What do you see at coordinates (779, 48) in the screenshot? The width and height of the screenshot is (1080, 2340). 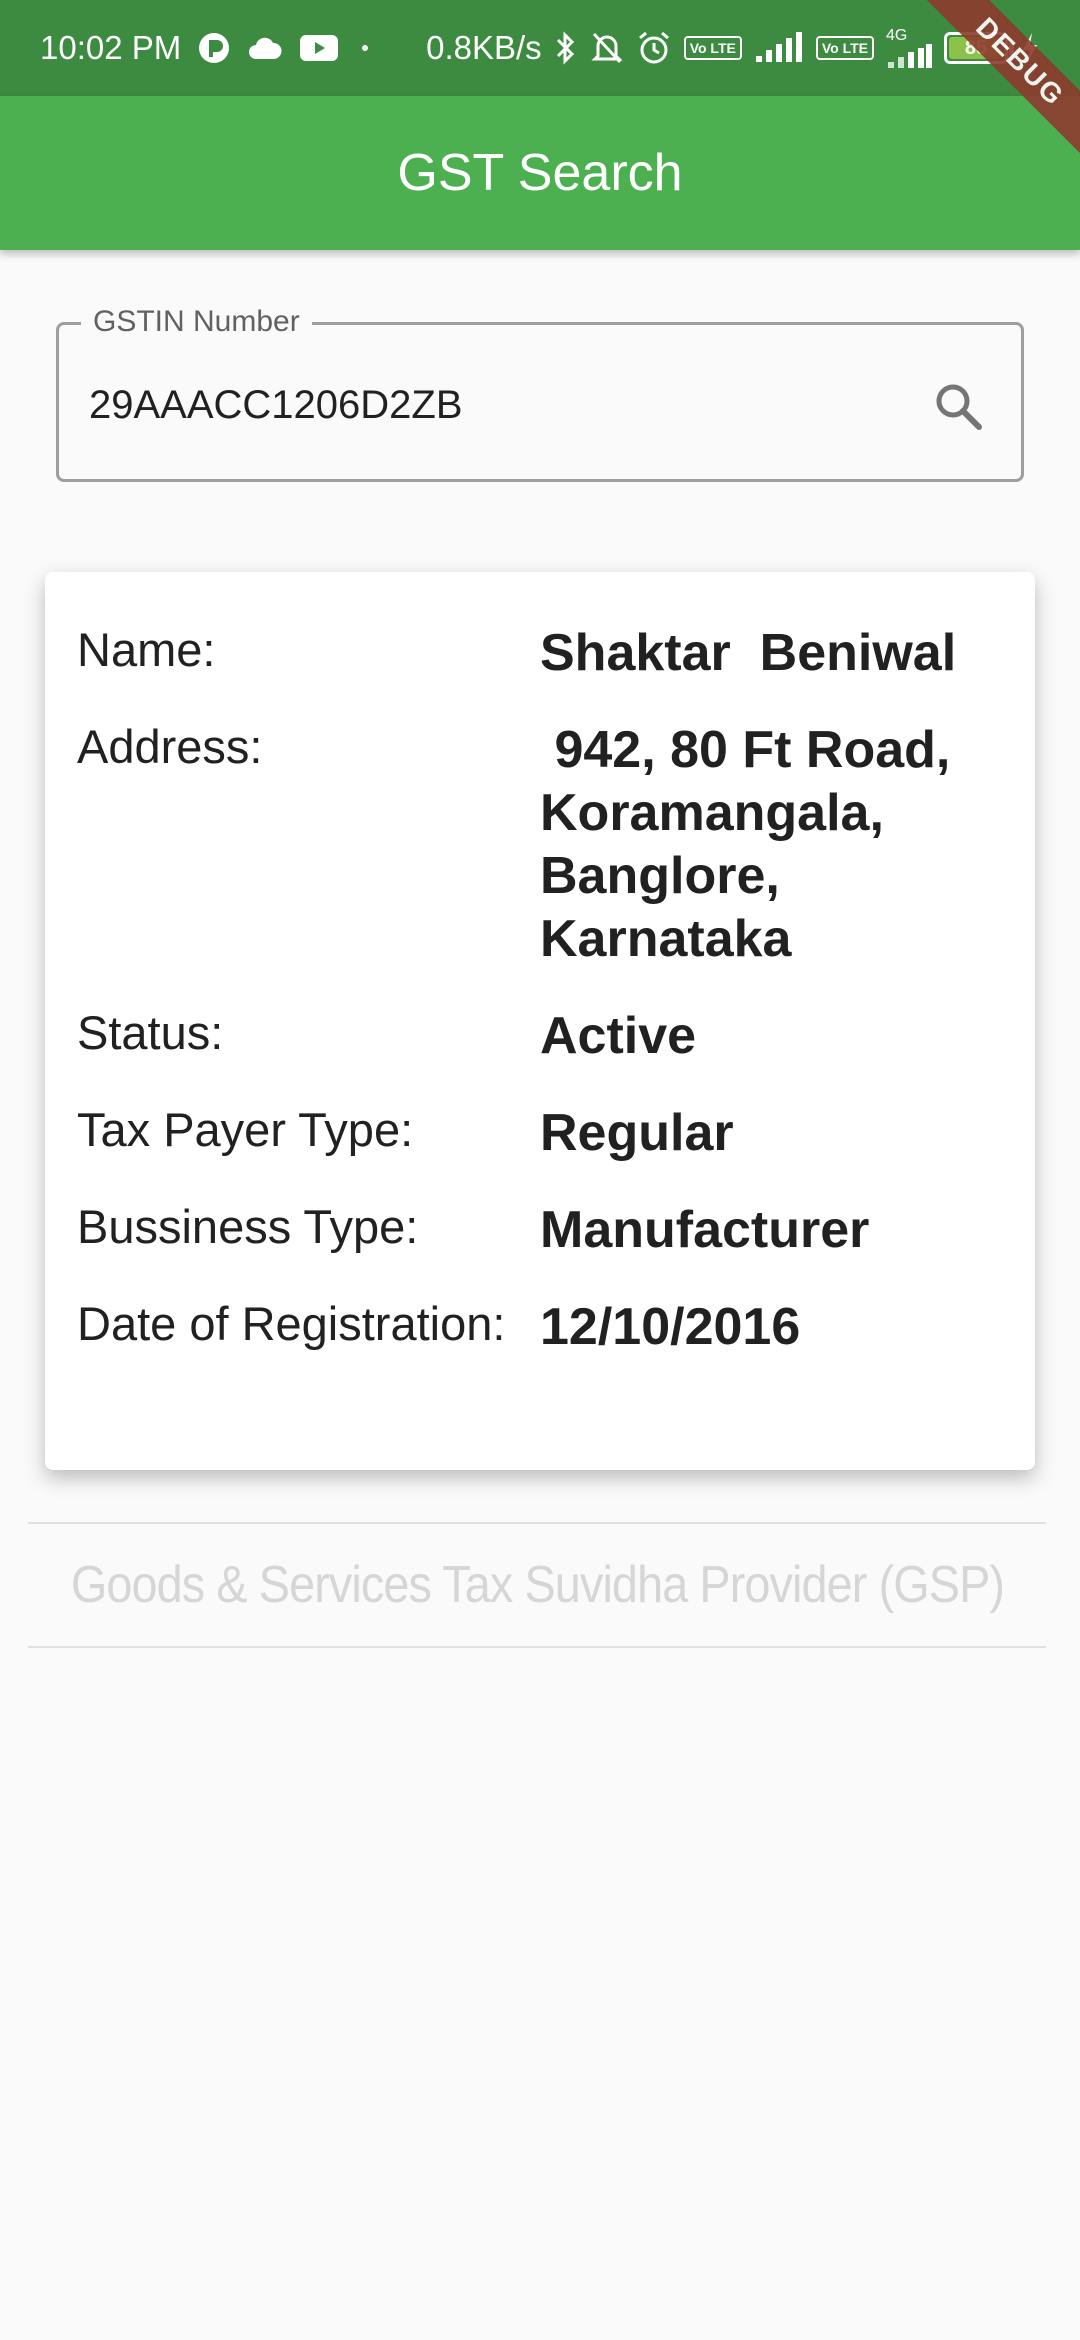 I see `signal-icon` at bounding box center [779, 48].